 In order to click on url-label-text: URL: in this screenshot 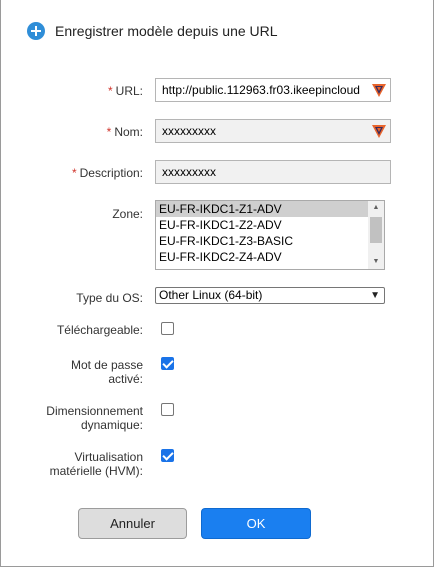, I will do `click(129, 91)`.